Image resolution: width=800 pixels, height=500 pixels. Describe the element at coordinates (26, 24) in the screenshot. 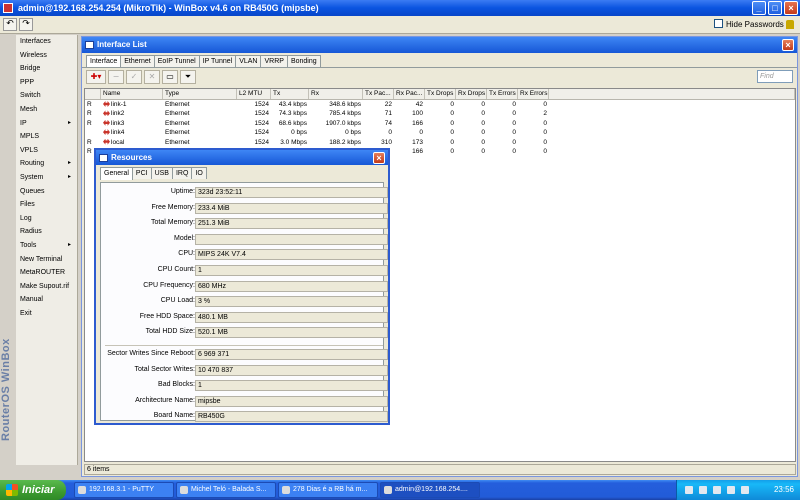

I see `redo-button: ↷` at that location.